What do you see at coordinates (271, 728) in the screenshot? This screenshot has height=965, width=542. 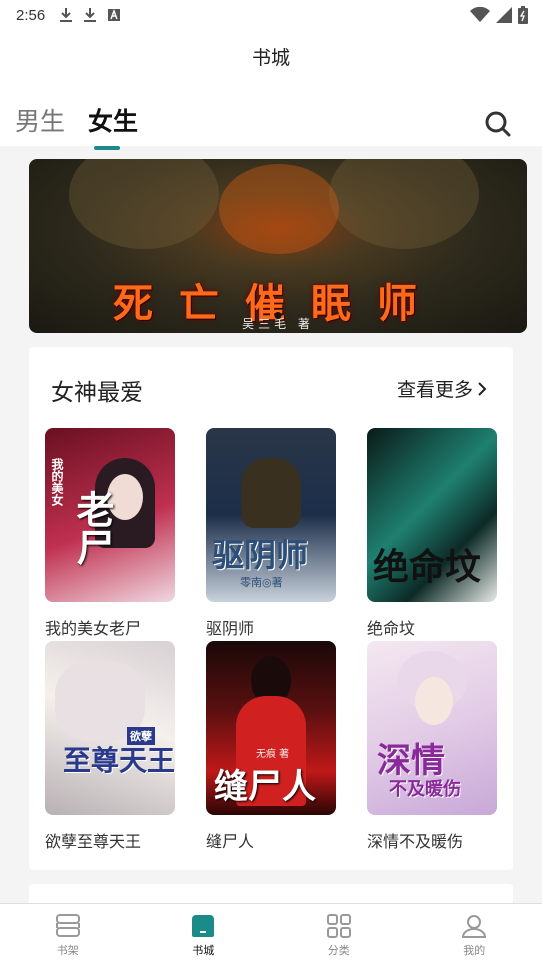 I see `book-cover: 缝尸人 无痕 著` at bounding box center [271, 728].